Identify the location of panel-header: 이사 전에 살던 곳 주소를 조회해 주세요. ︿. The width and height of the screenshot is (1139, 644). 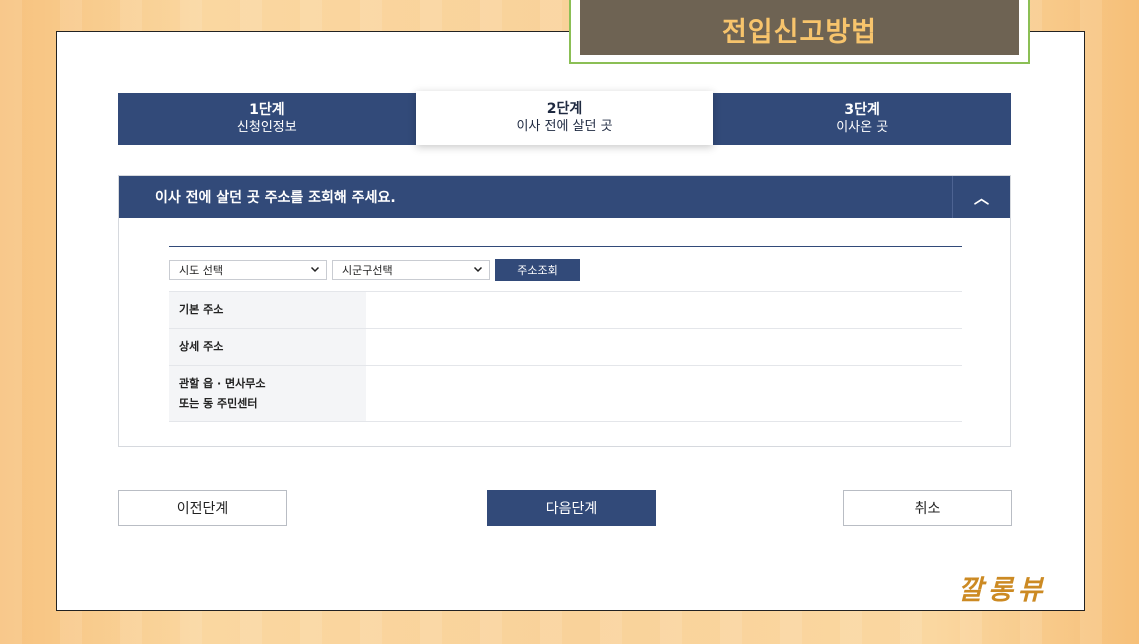
(564, 197).